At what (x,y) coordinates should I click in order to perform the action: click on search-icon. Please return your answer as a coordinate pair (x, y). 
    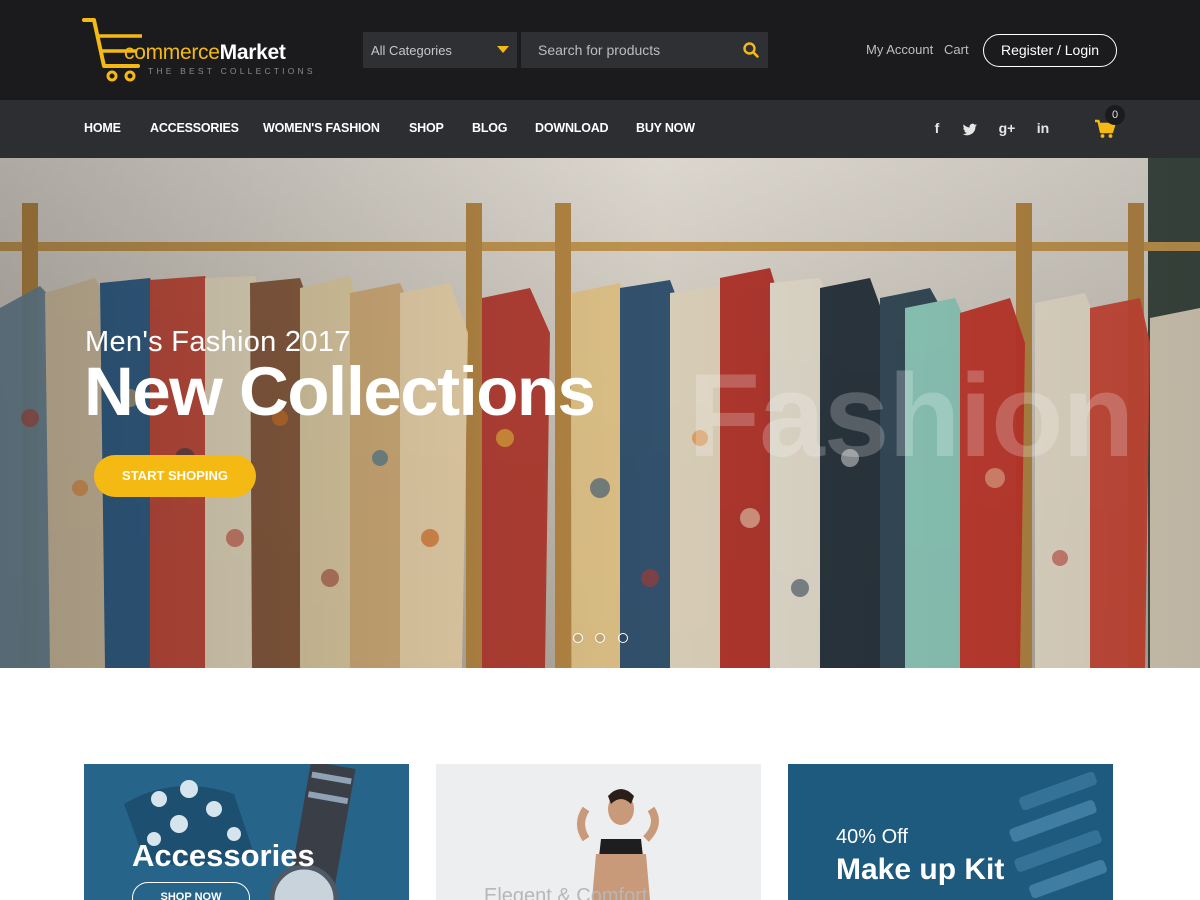
    Looking at the image, I should click on (751, 50).